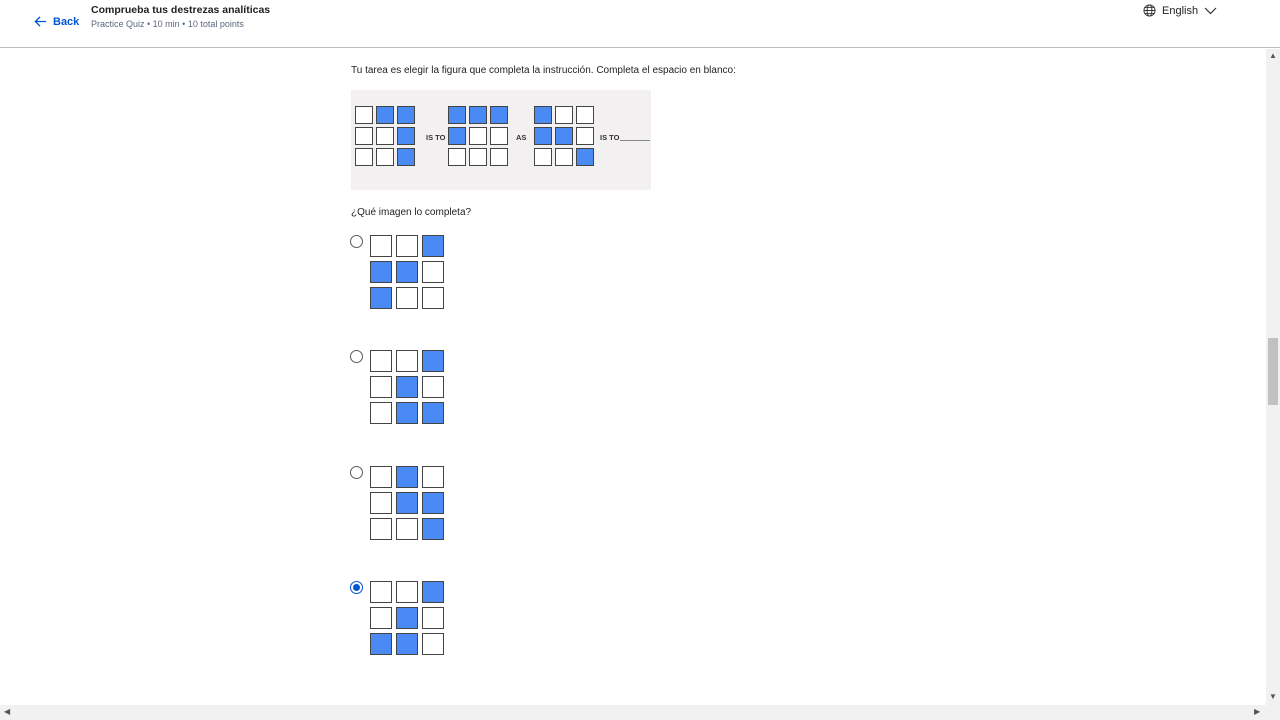 Image resolution: width=1280 pixels, height=720 pixels. What do you see at coordinates (356, 472) in the screenshot?
I see `option-3-radio` at bounding box center [356, 472].